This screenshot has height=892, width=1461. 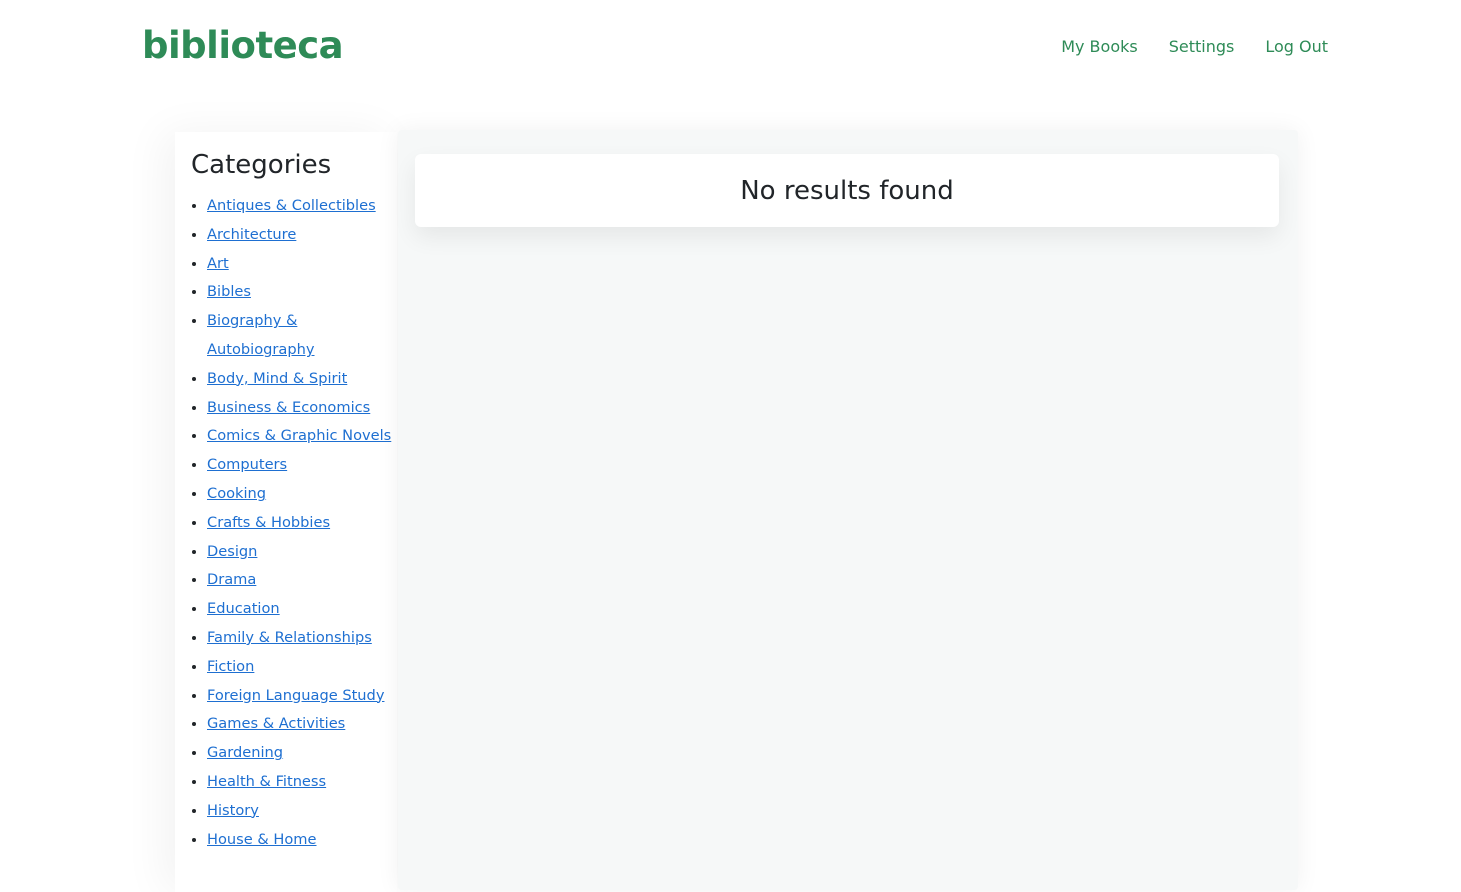 What do you see at coordinates (243, 45) in the screenshot?
I see `logo-link: biblioteca` at bounding box center [243, 45].